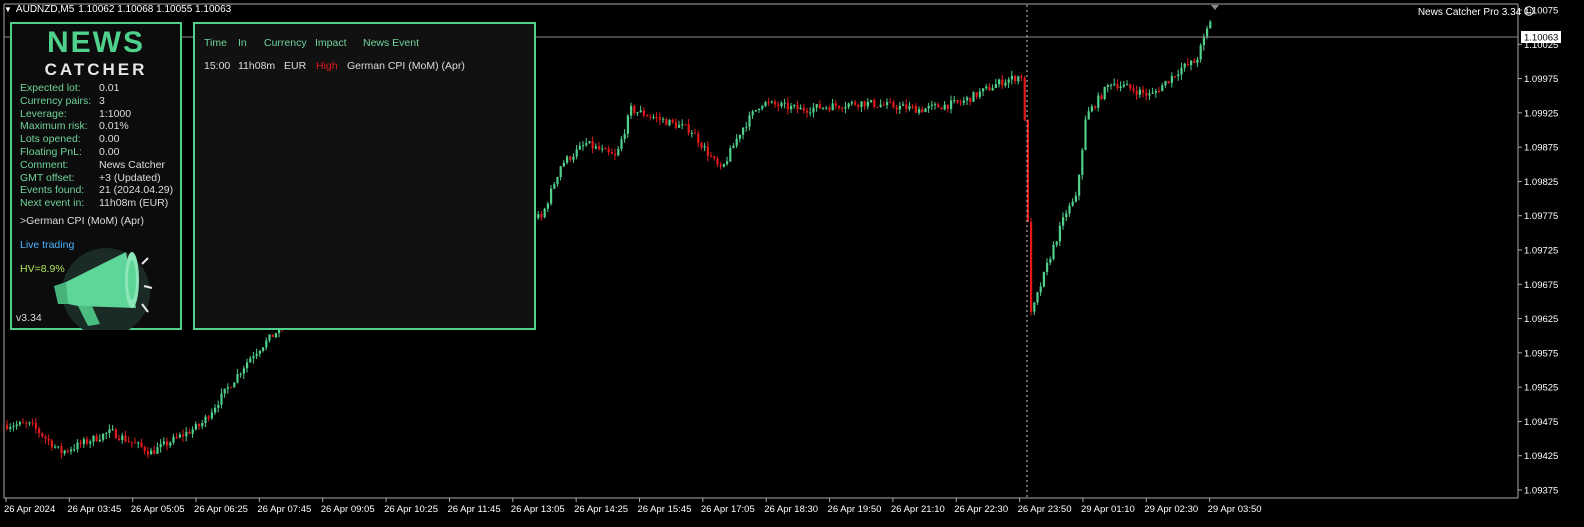 The image size is (1584, 527). I want to click on stat-row: Comment: News Catcher, so click(96, 165).